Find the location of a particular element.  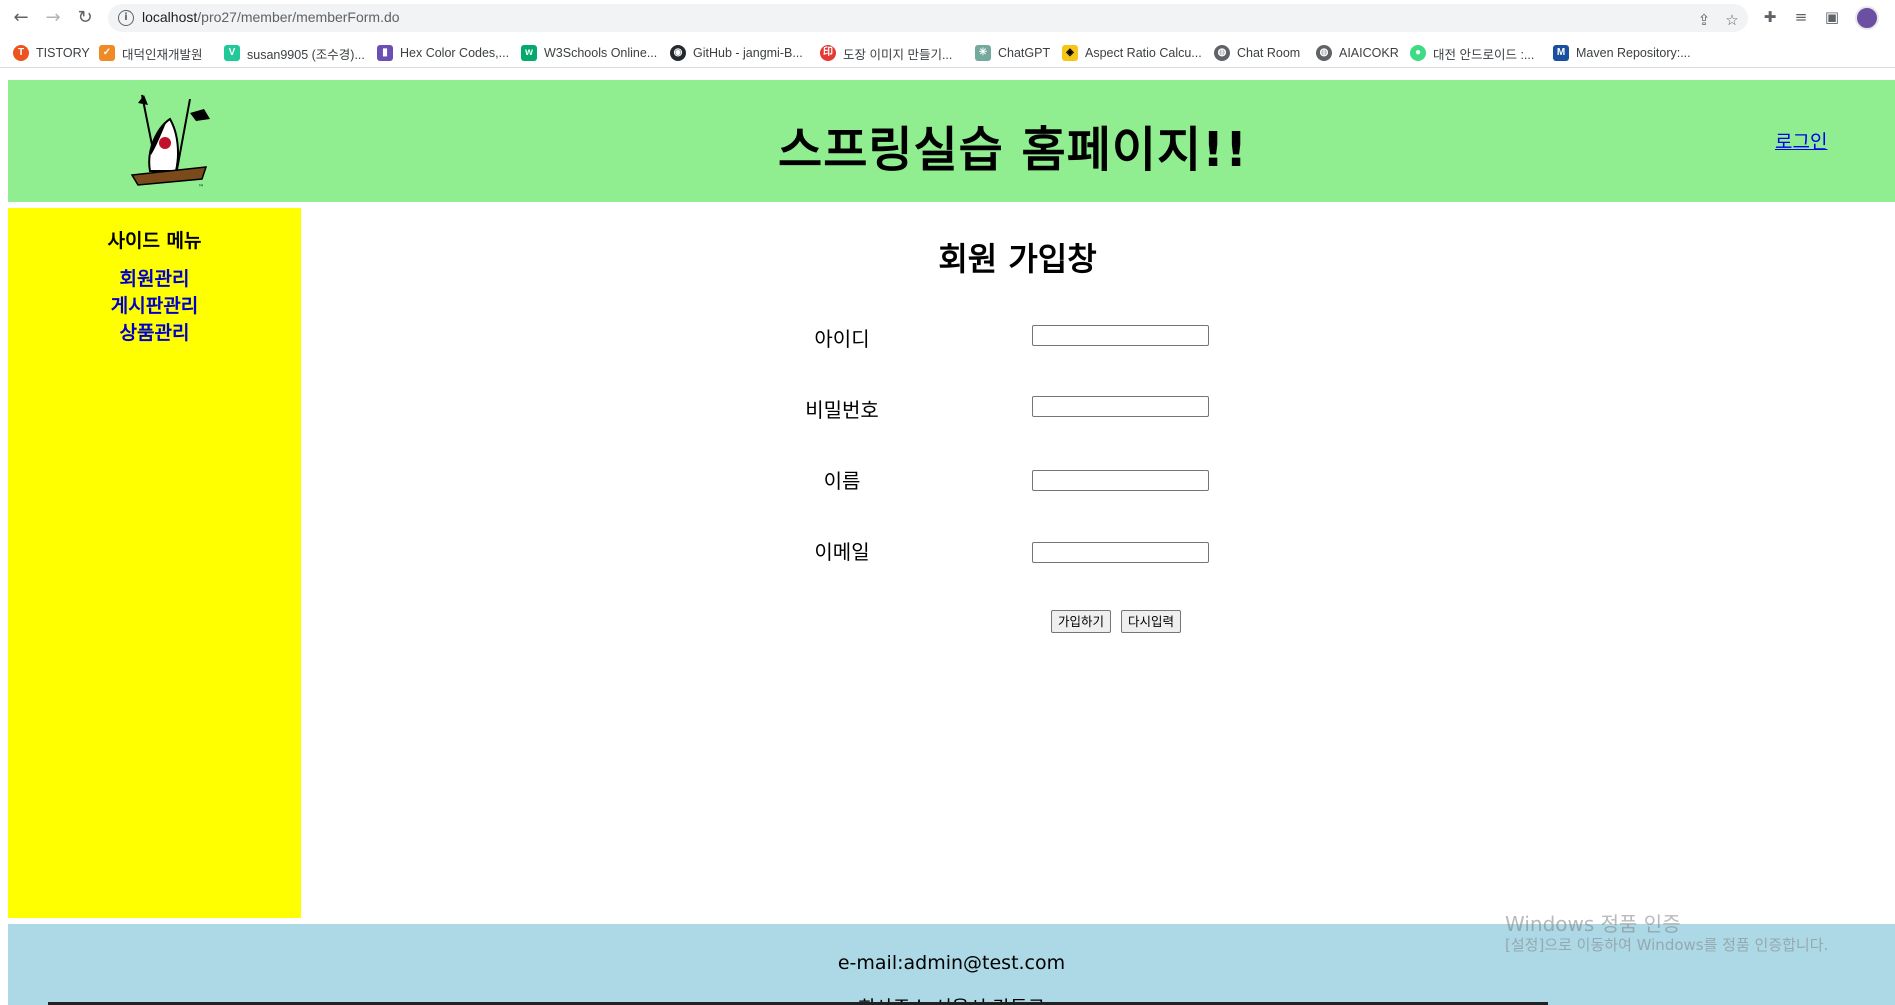

velog-icon: V is located at coordinates (232, 53).